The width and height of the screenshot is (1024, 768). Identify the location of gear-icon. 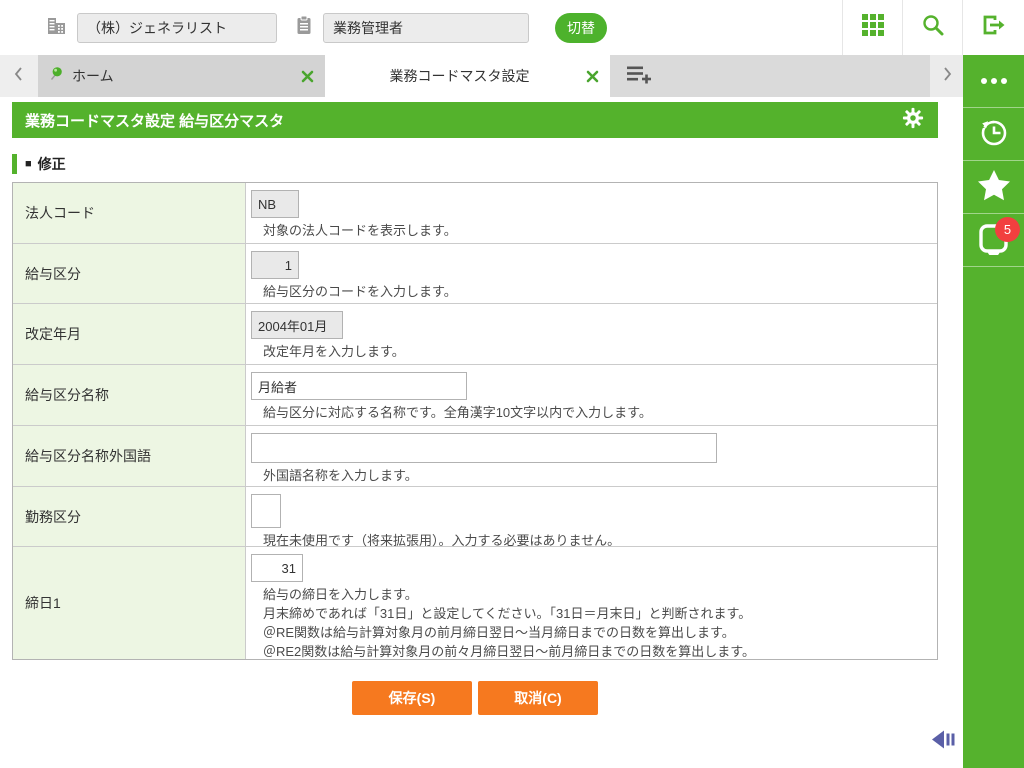
(913, 120).